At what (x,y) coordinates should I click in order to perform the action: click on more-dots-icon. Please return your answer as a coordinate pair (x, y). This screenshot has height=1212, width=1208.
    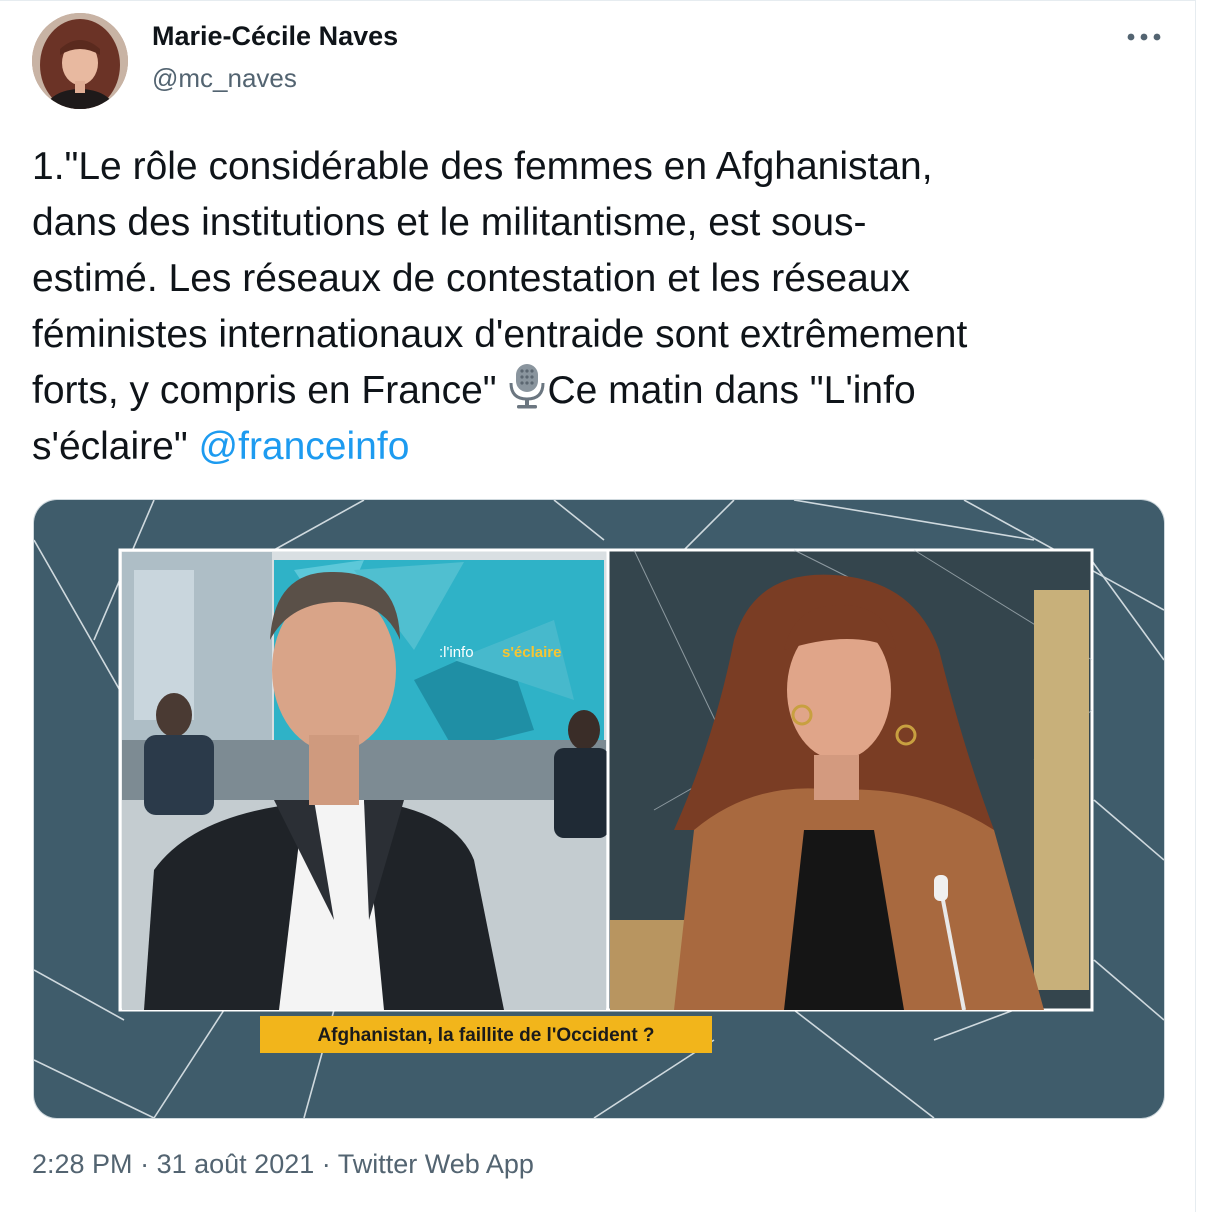
    Looking at the image, I should click on (1144, 37).